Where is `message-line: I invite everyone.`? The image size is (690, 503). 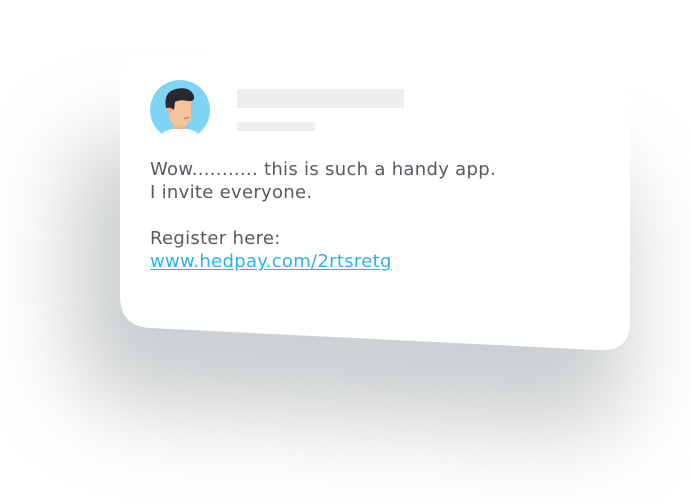
message-line: I invite everyone. is located at coordinates (231, 192).